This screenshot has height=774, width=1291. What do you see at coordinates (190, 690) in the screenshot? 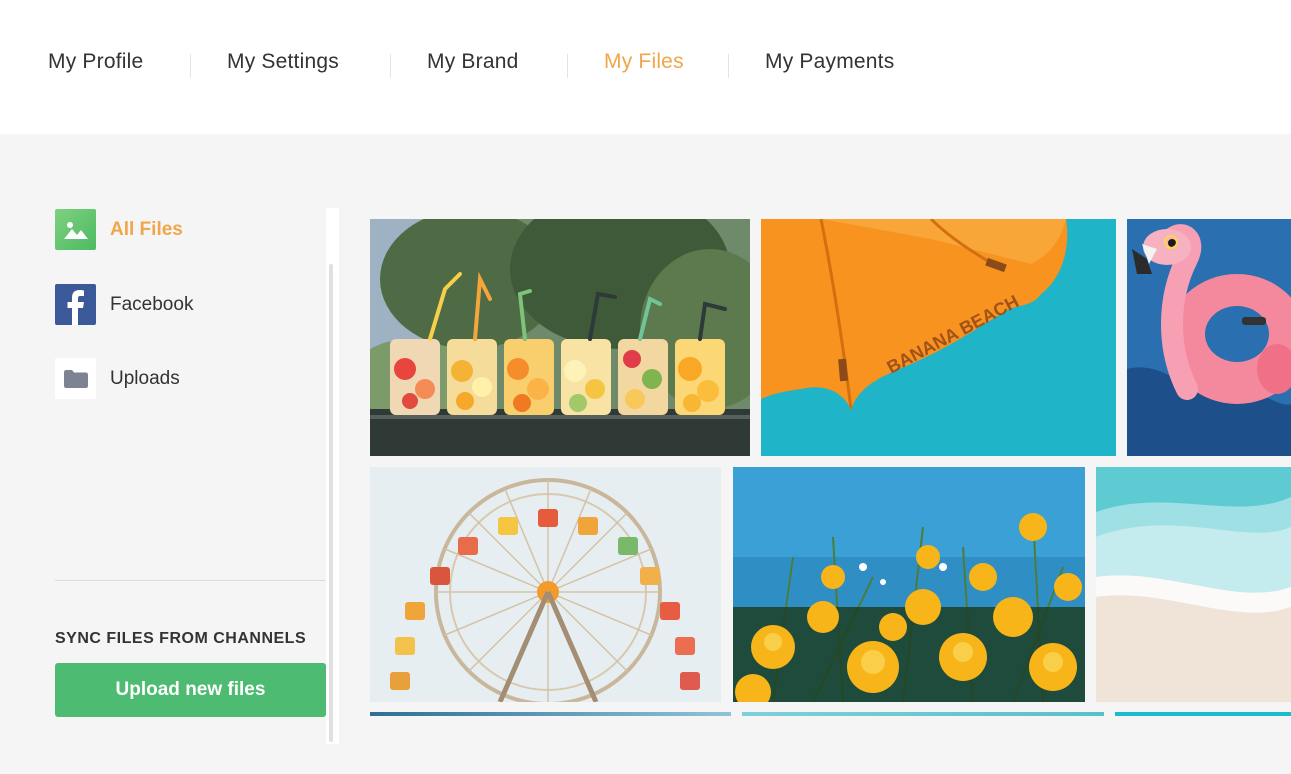
I see `upload-new-files-button: Upload new files` at bounding box center [190, 690].